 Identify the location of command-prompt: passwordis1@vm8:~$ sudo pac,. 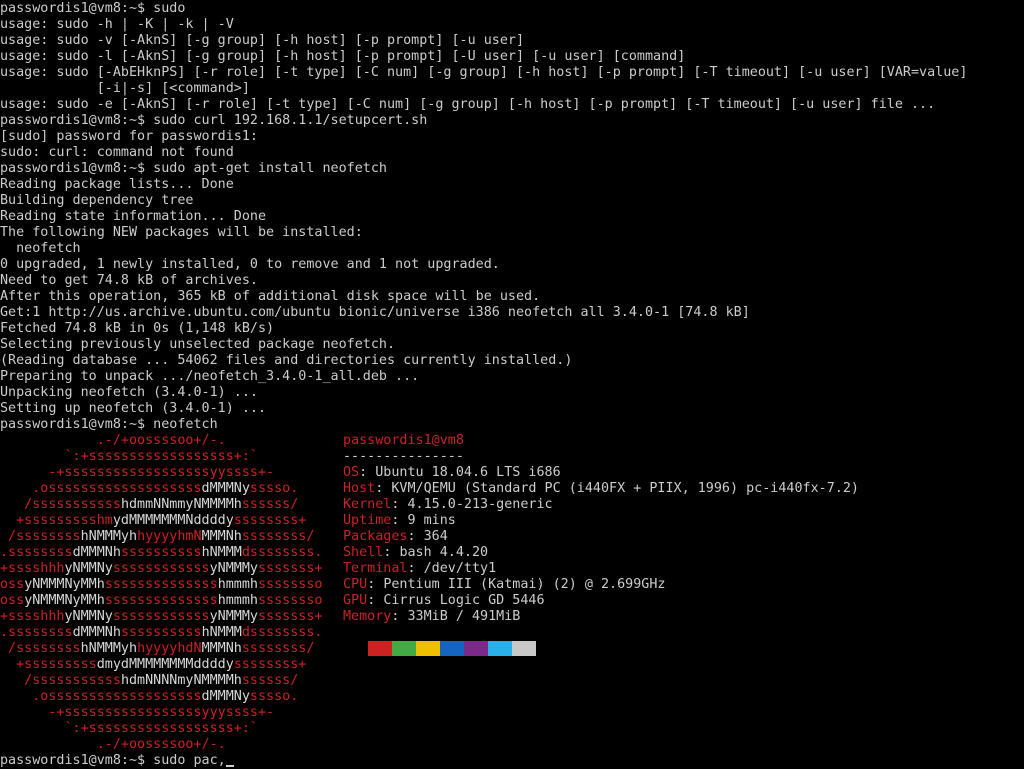
(117, 761).